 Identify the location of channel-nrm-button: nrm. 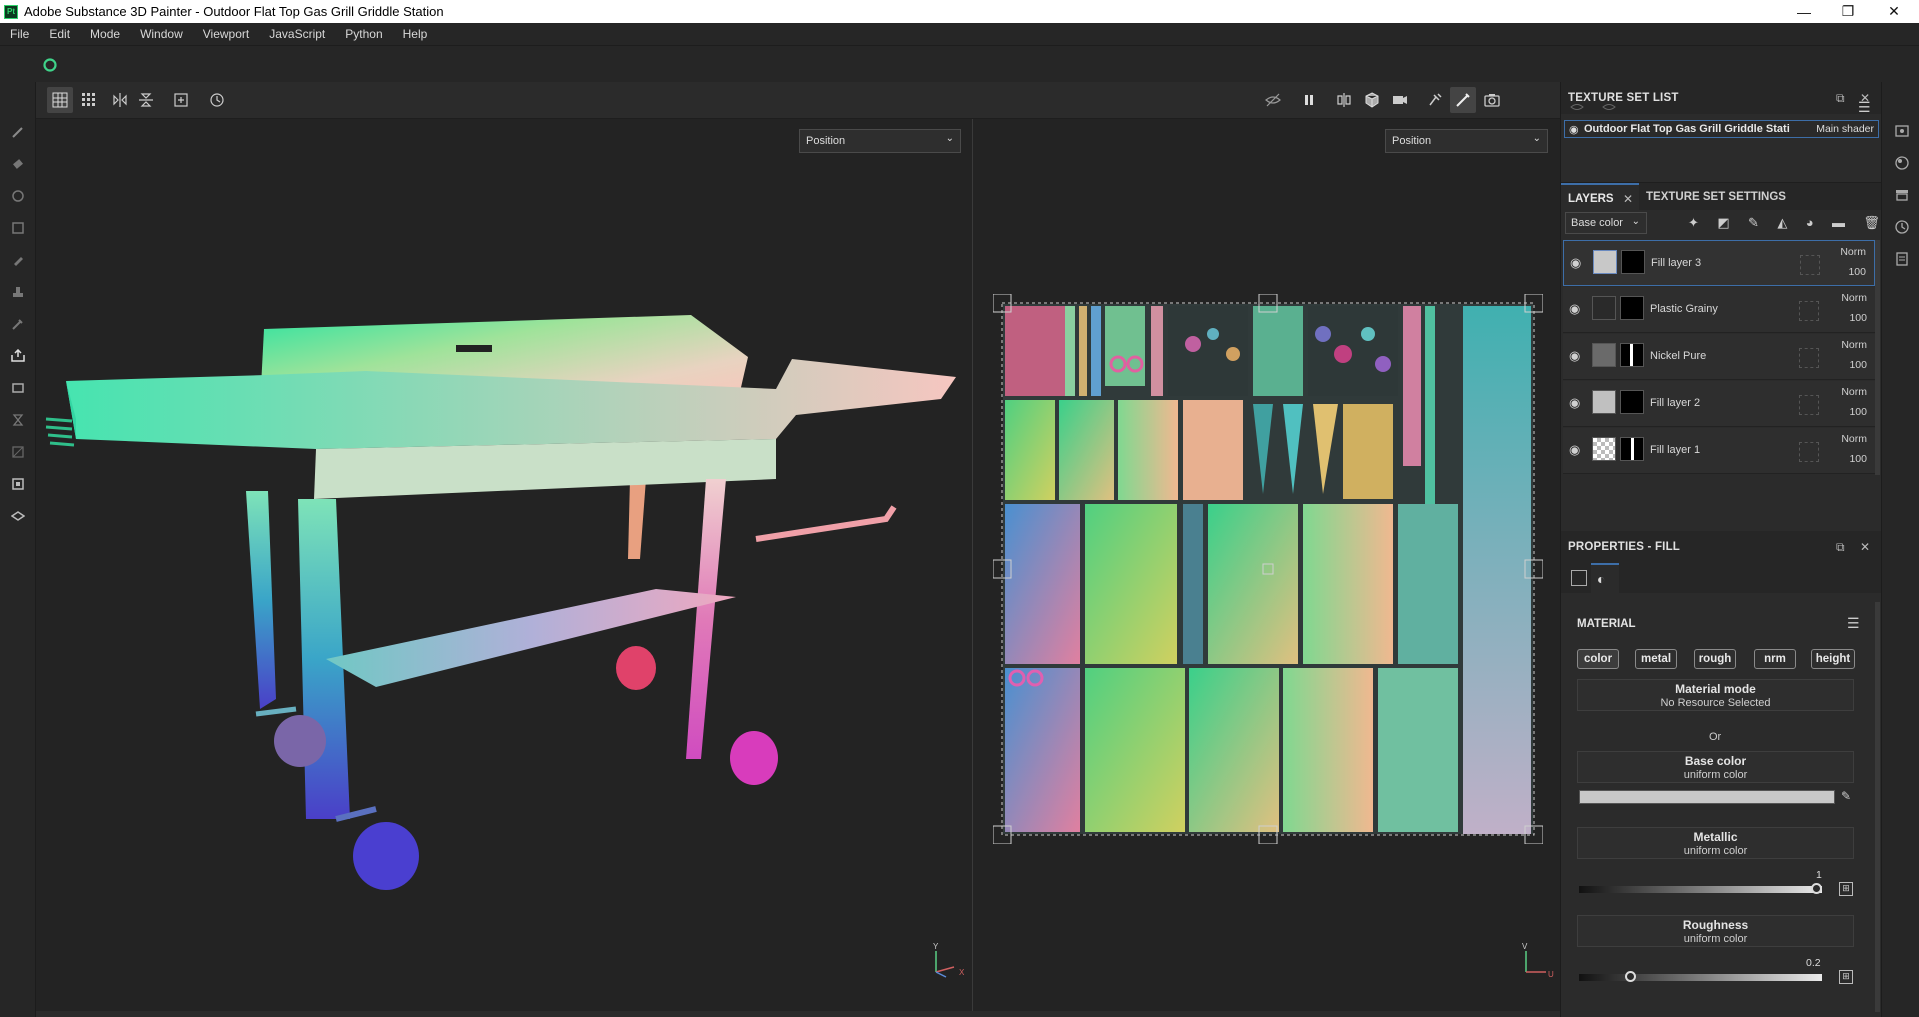
(1775, 659).